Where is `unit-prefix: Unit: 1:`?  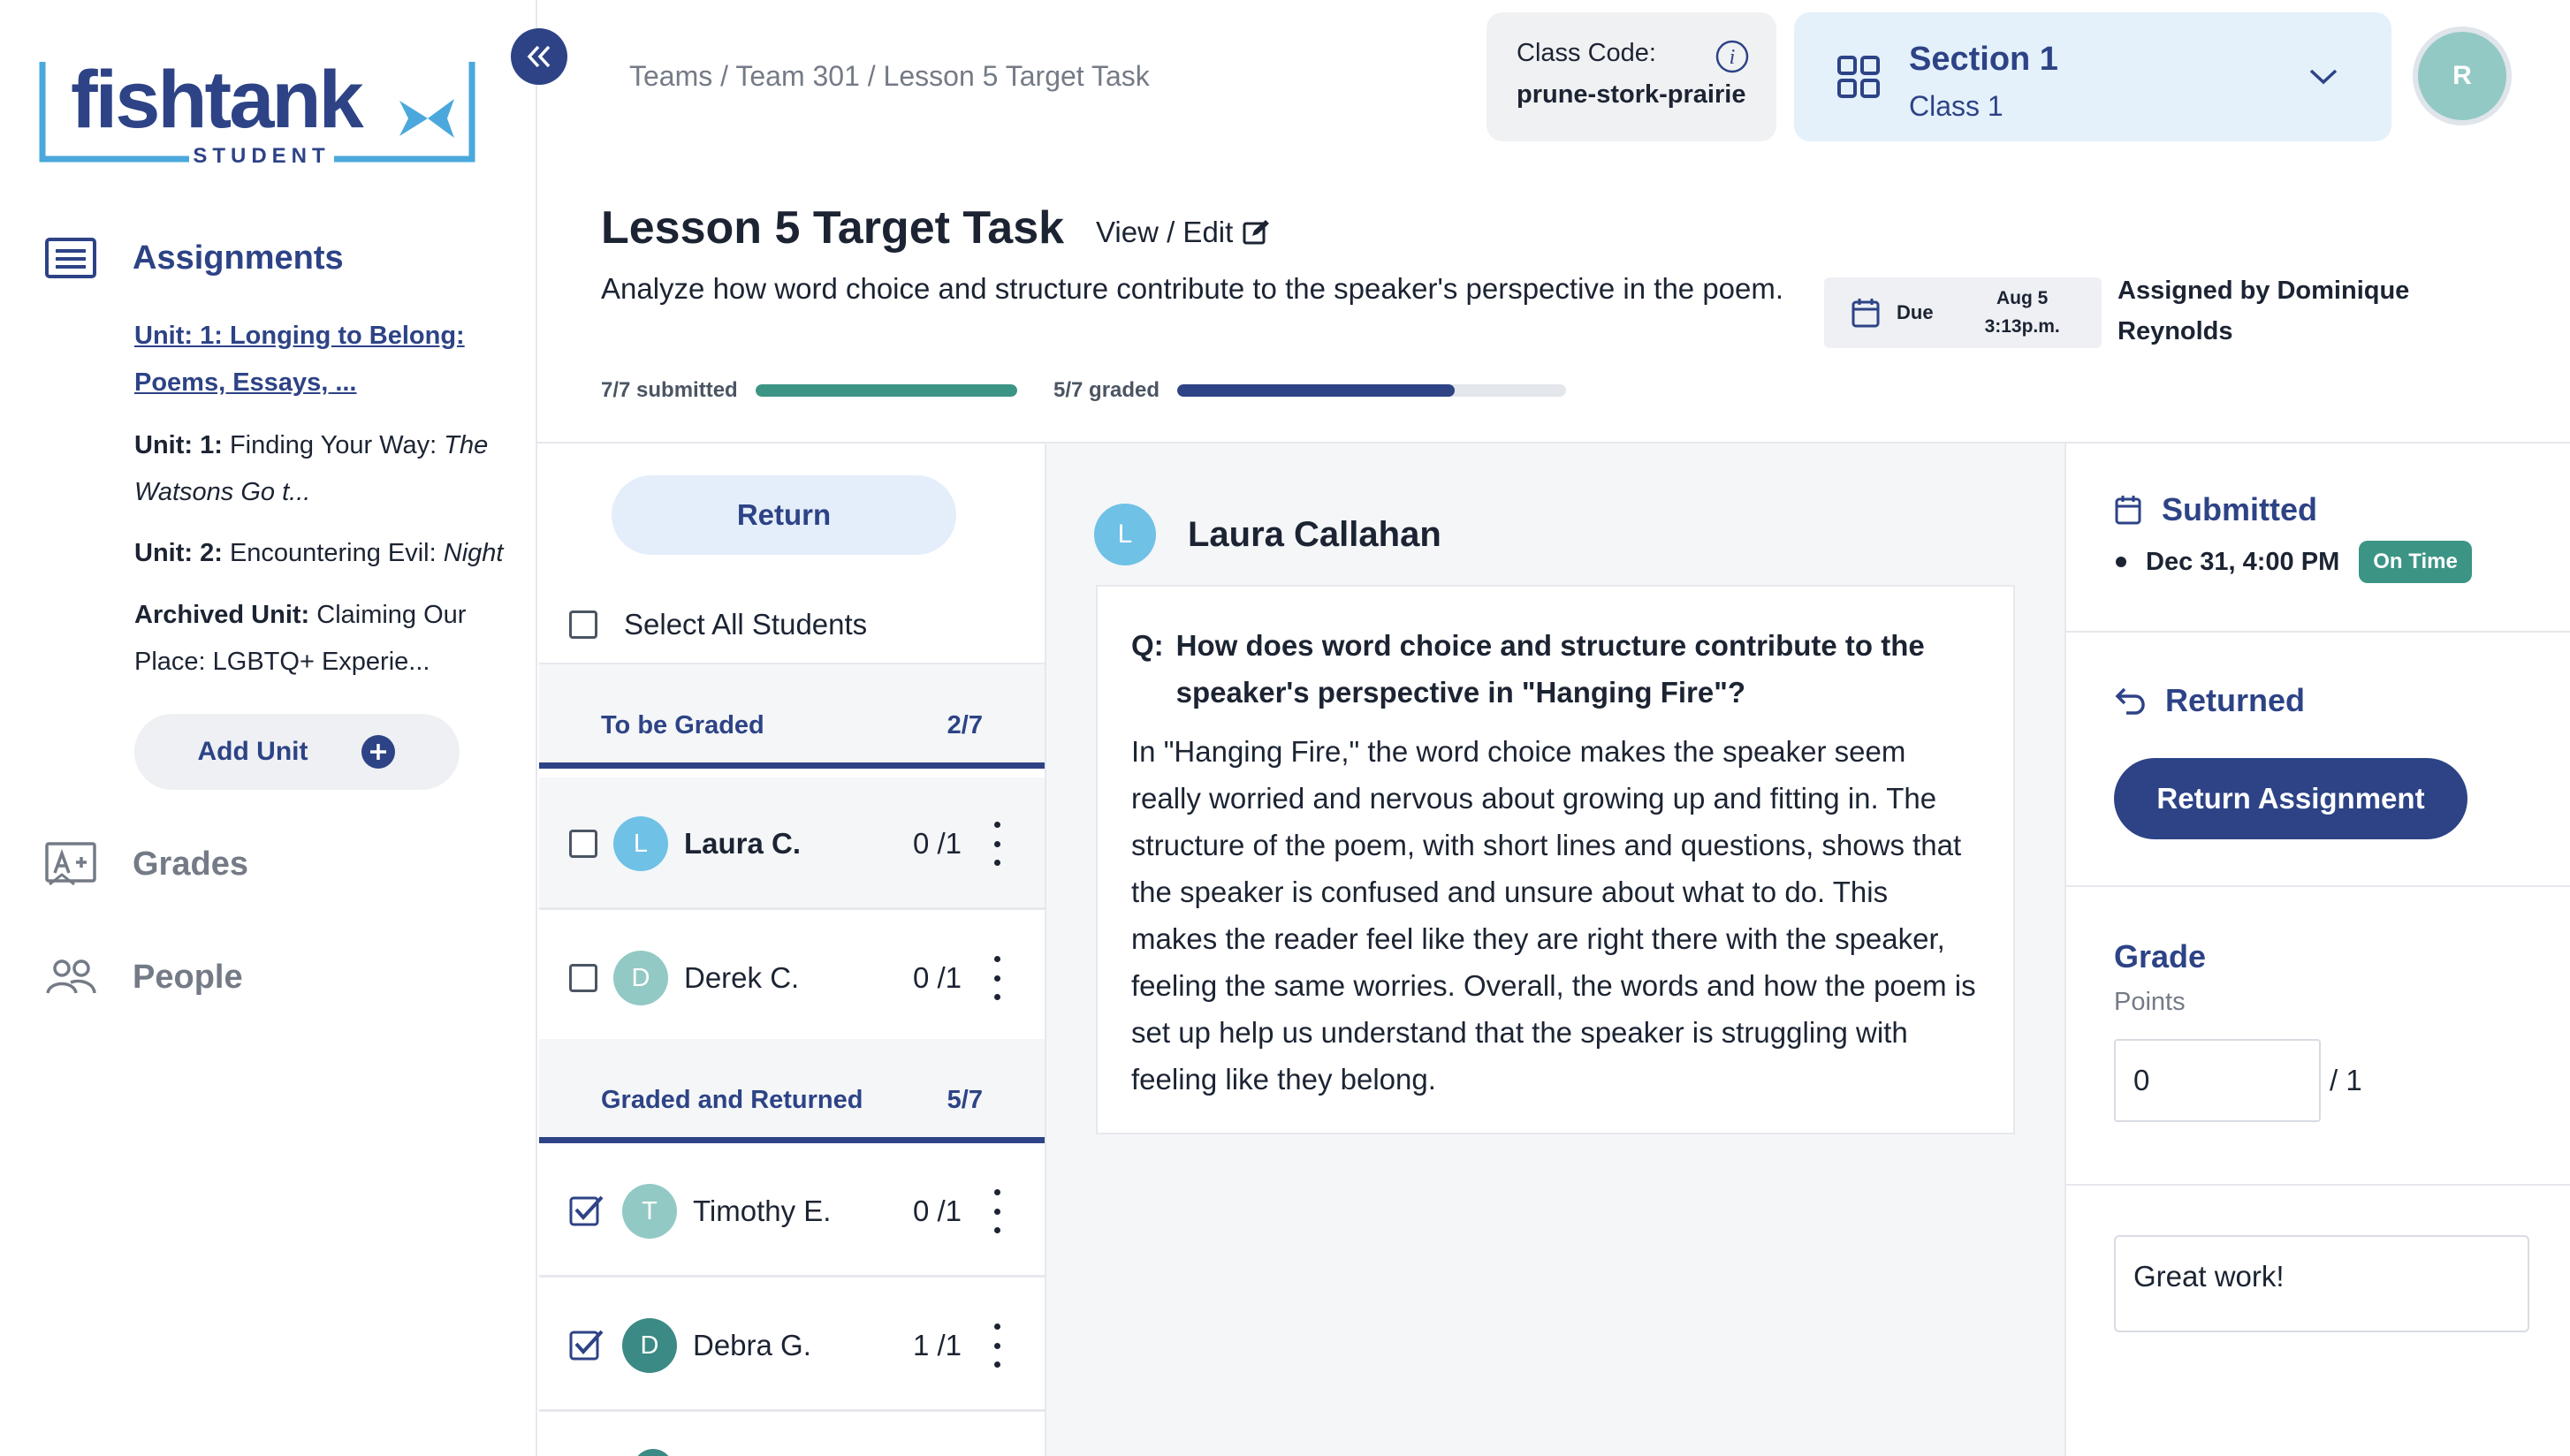
unit-prefix: Unit: 1: is located at coordinates (178, 336).